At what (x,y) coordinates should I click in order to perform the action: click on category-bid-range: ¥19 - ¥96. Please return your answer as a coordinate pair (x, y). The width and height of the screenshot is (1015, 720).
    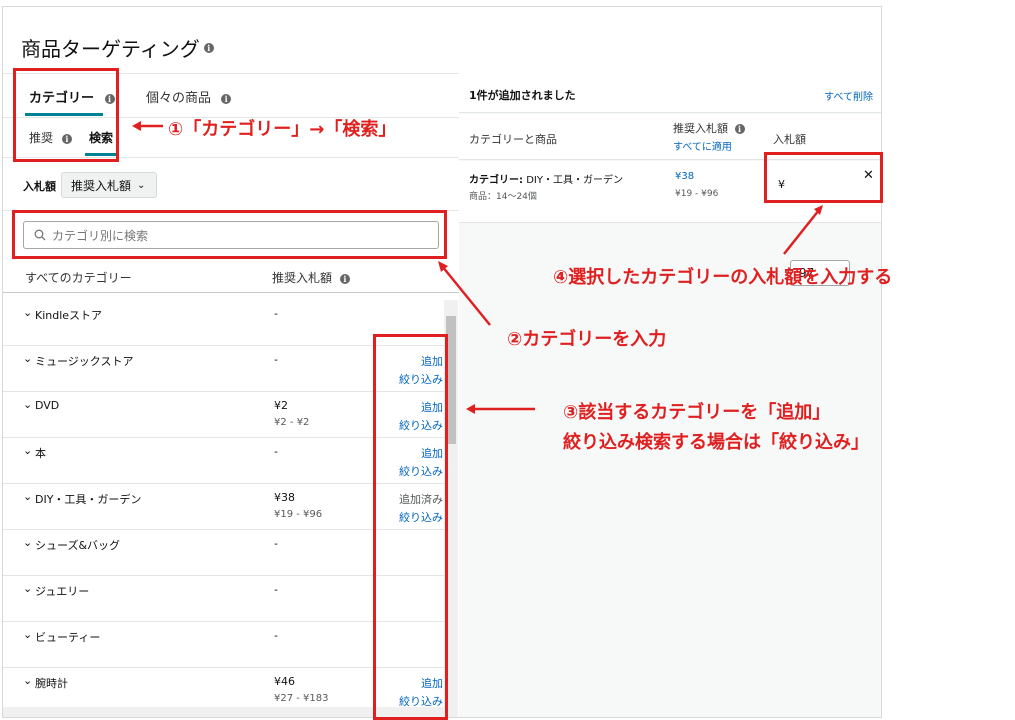
    Looking at the image, I should click on (298, 514).